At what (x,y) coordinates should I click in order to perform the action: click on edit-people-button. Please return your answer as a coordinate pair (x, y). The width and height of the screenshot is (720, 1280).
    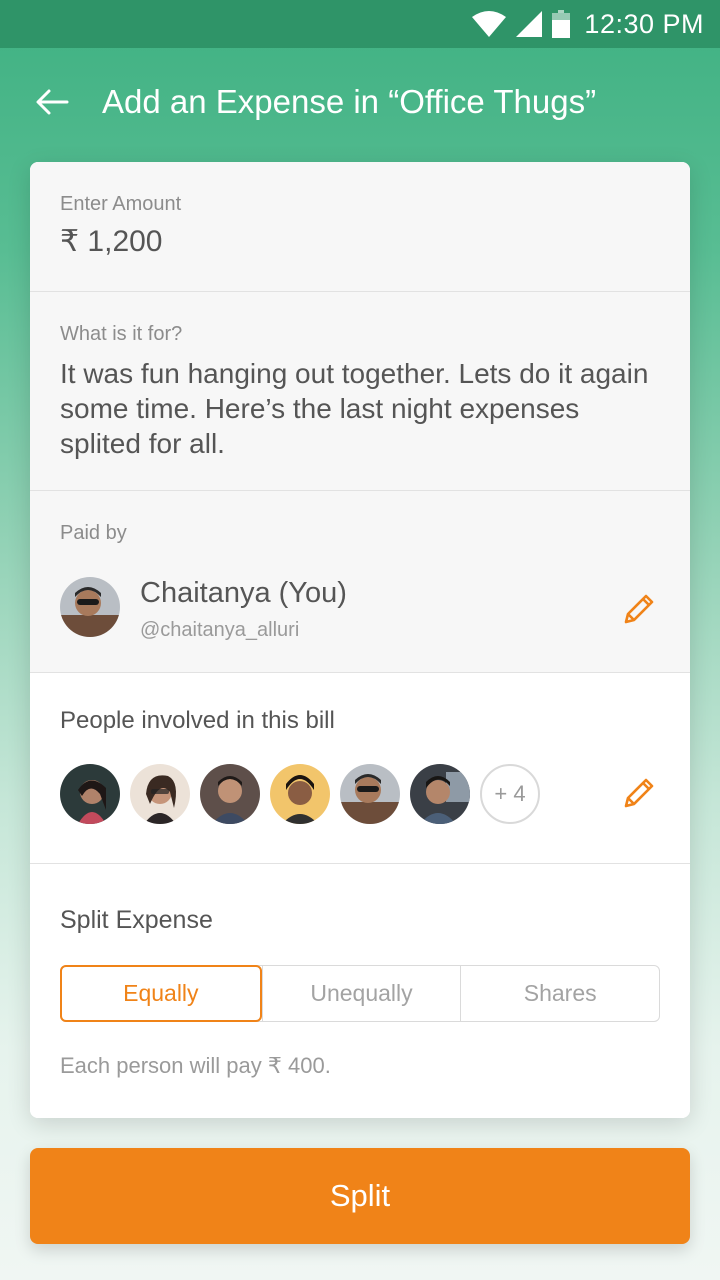
    Looking at the image, I should click on (638, 794).